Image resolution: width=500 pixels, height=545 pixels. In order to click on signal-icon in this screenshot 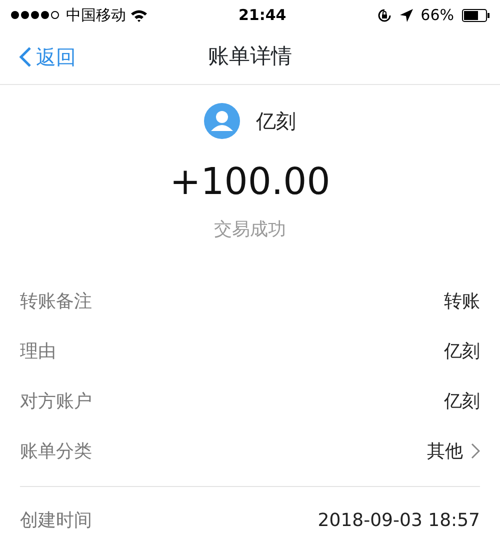, I will do `click(36, 15)`.